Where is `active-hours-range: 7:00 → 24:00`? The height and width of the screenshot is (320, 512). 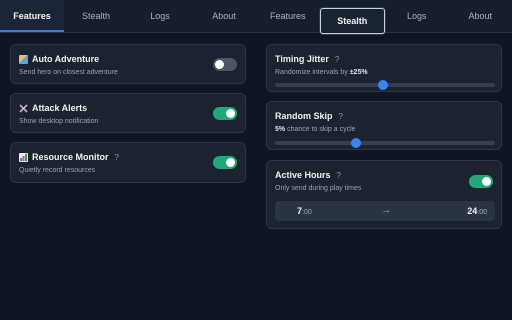
active-hours-range: 7:00 → 24:00 is located at coordinates (385, 211).